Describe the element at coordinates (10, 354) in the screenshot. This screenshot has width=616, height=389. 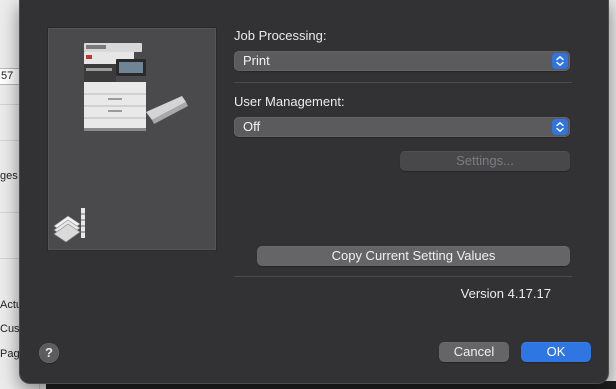
I see `background-text: Page` at that location.